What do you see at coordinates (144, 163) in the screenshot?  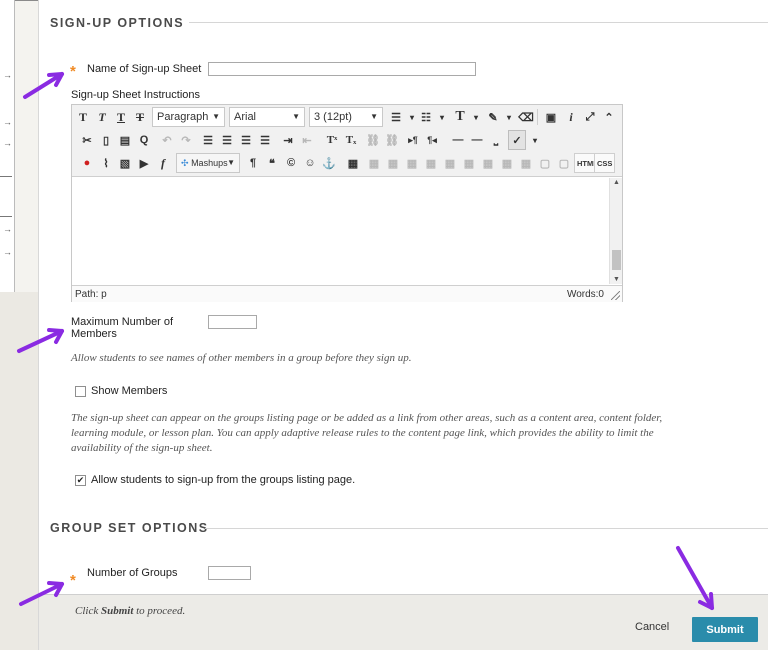 I see `insert-media-icon: ▶` at bounding box center [144, 163].